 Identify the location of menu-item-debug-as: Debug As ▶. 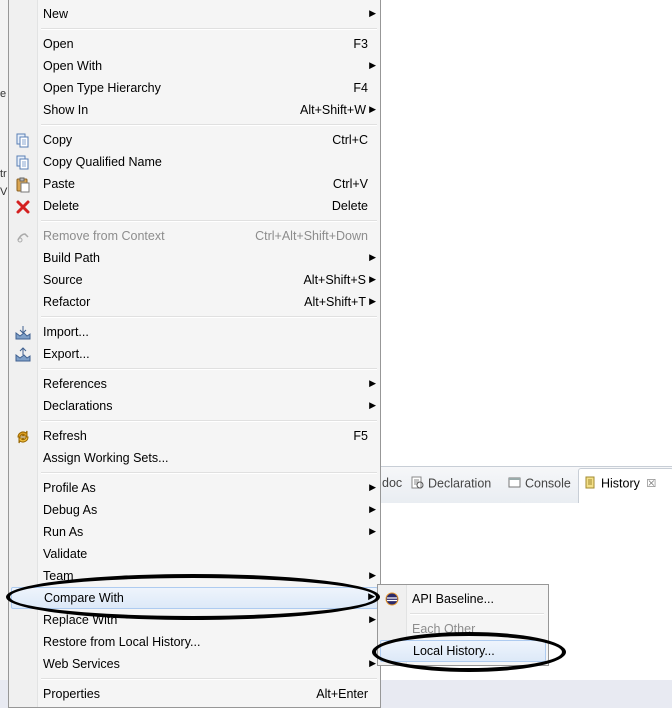
(194, 510).